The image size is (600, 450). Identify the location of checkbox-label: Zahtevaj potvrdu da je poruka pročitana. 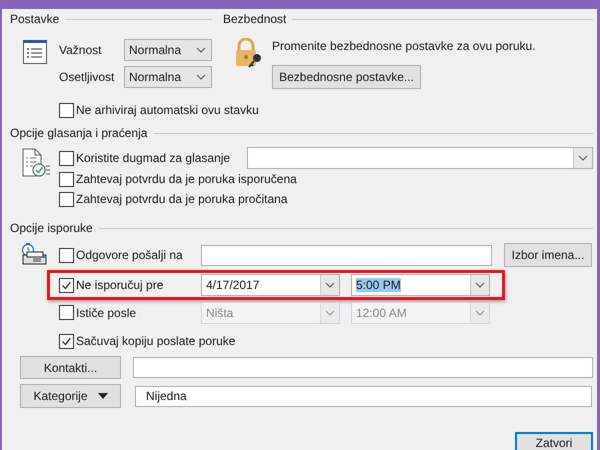
(182, 199).